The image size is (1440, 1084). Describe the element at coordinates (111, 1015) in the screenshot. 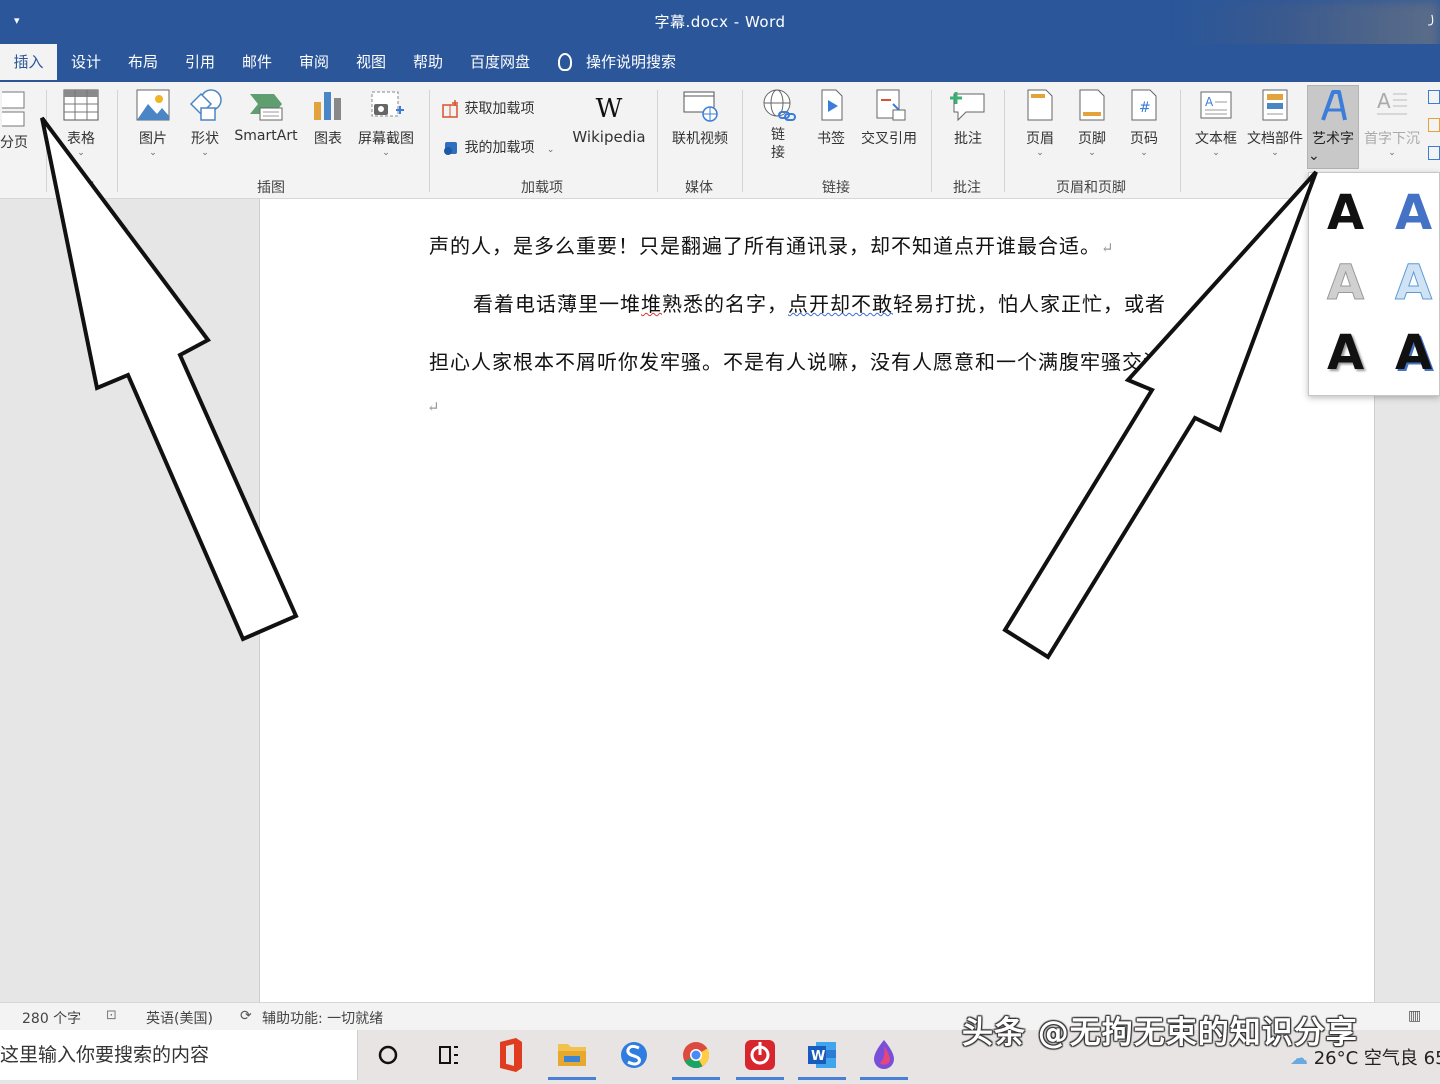

I see `proofing-icon: ⊡` at that location.